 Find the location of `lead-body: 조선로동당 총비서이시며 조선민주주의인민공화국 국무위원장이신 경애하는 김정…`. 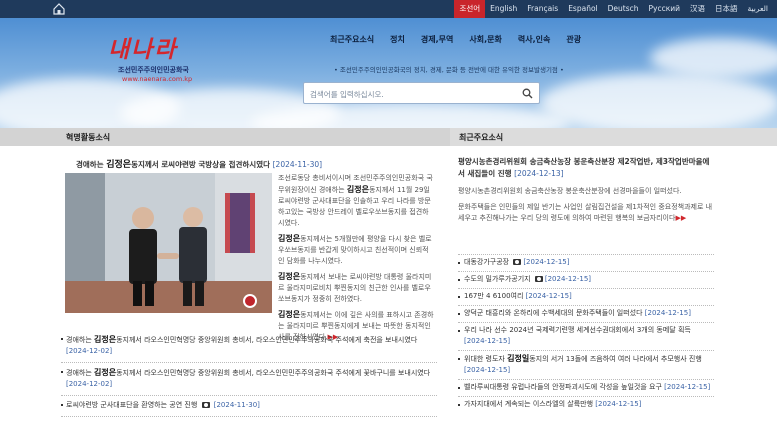

lead-body: 조선로동당 총비서이시며 조선민주주의인민공화국 국무위원장이신 경애하는 김정… is located at coordinates (356, 260).